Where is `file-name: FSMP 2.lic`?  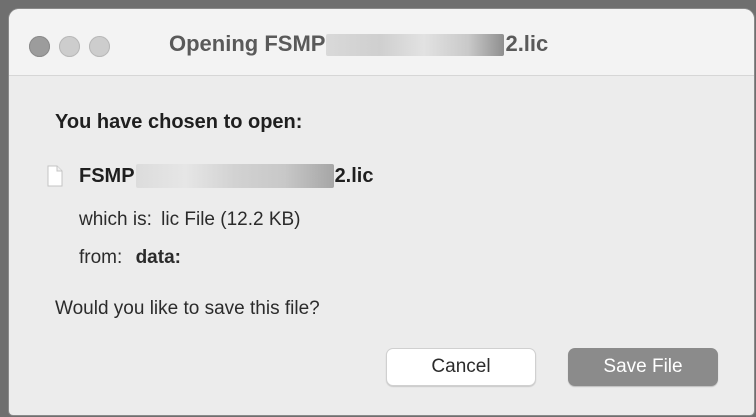
file-name: FSMP 2.lic is located at coordinates (226, 176).